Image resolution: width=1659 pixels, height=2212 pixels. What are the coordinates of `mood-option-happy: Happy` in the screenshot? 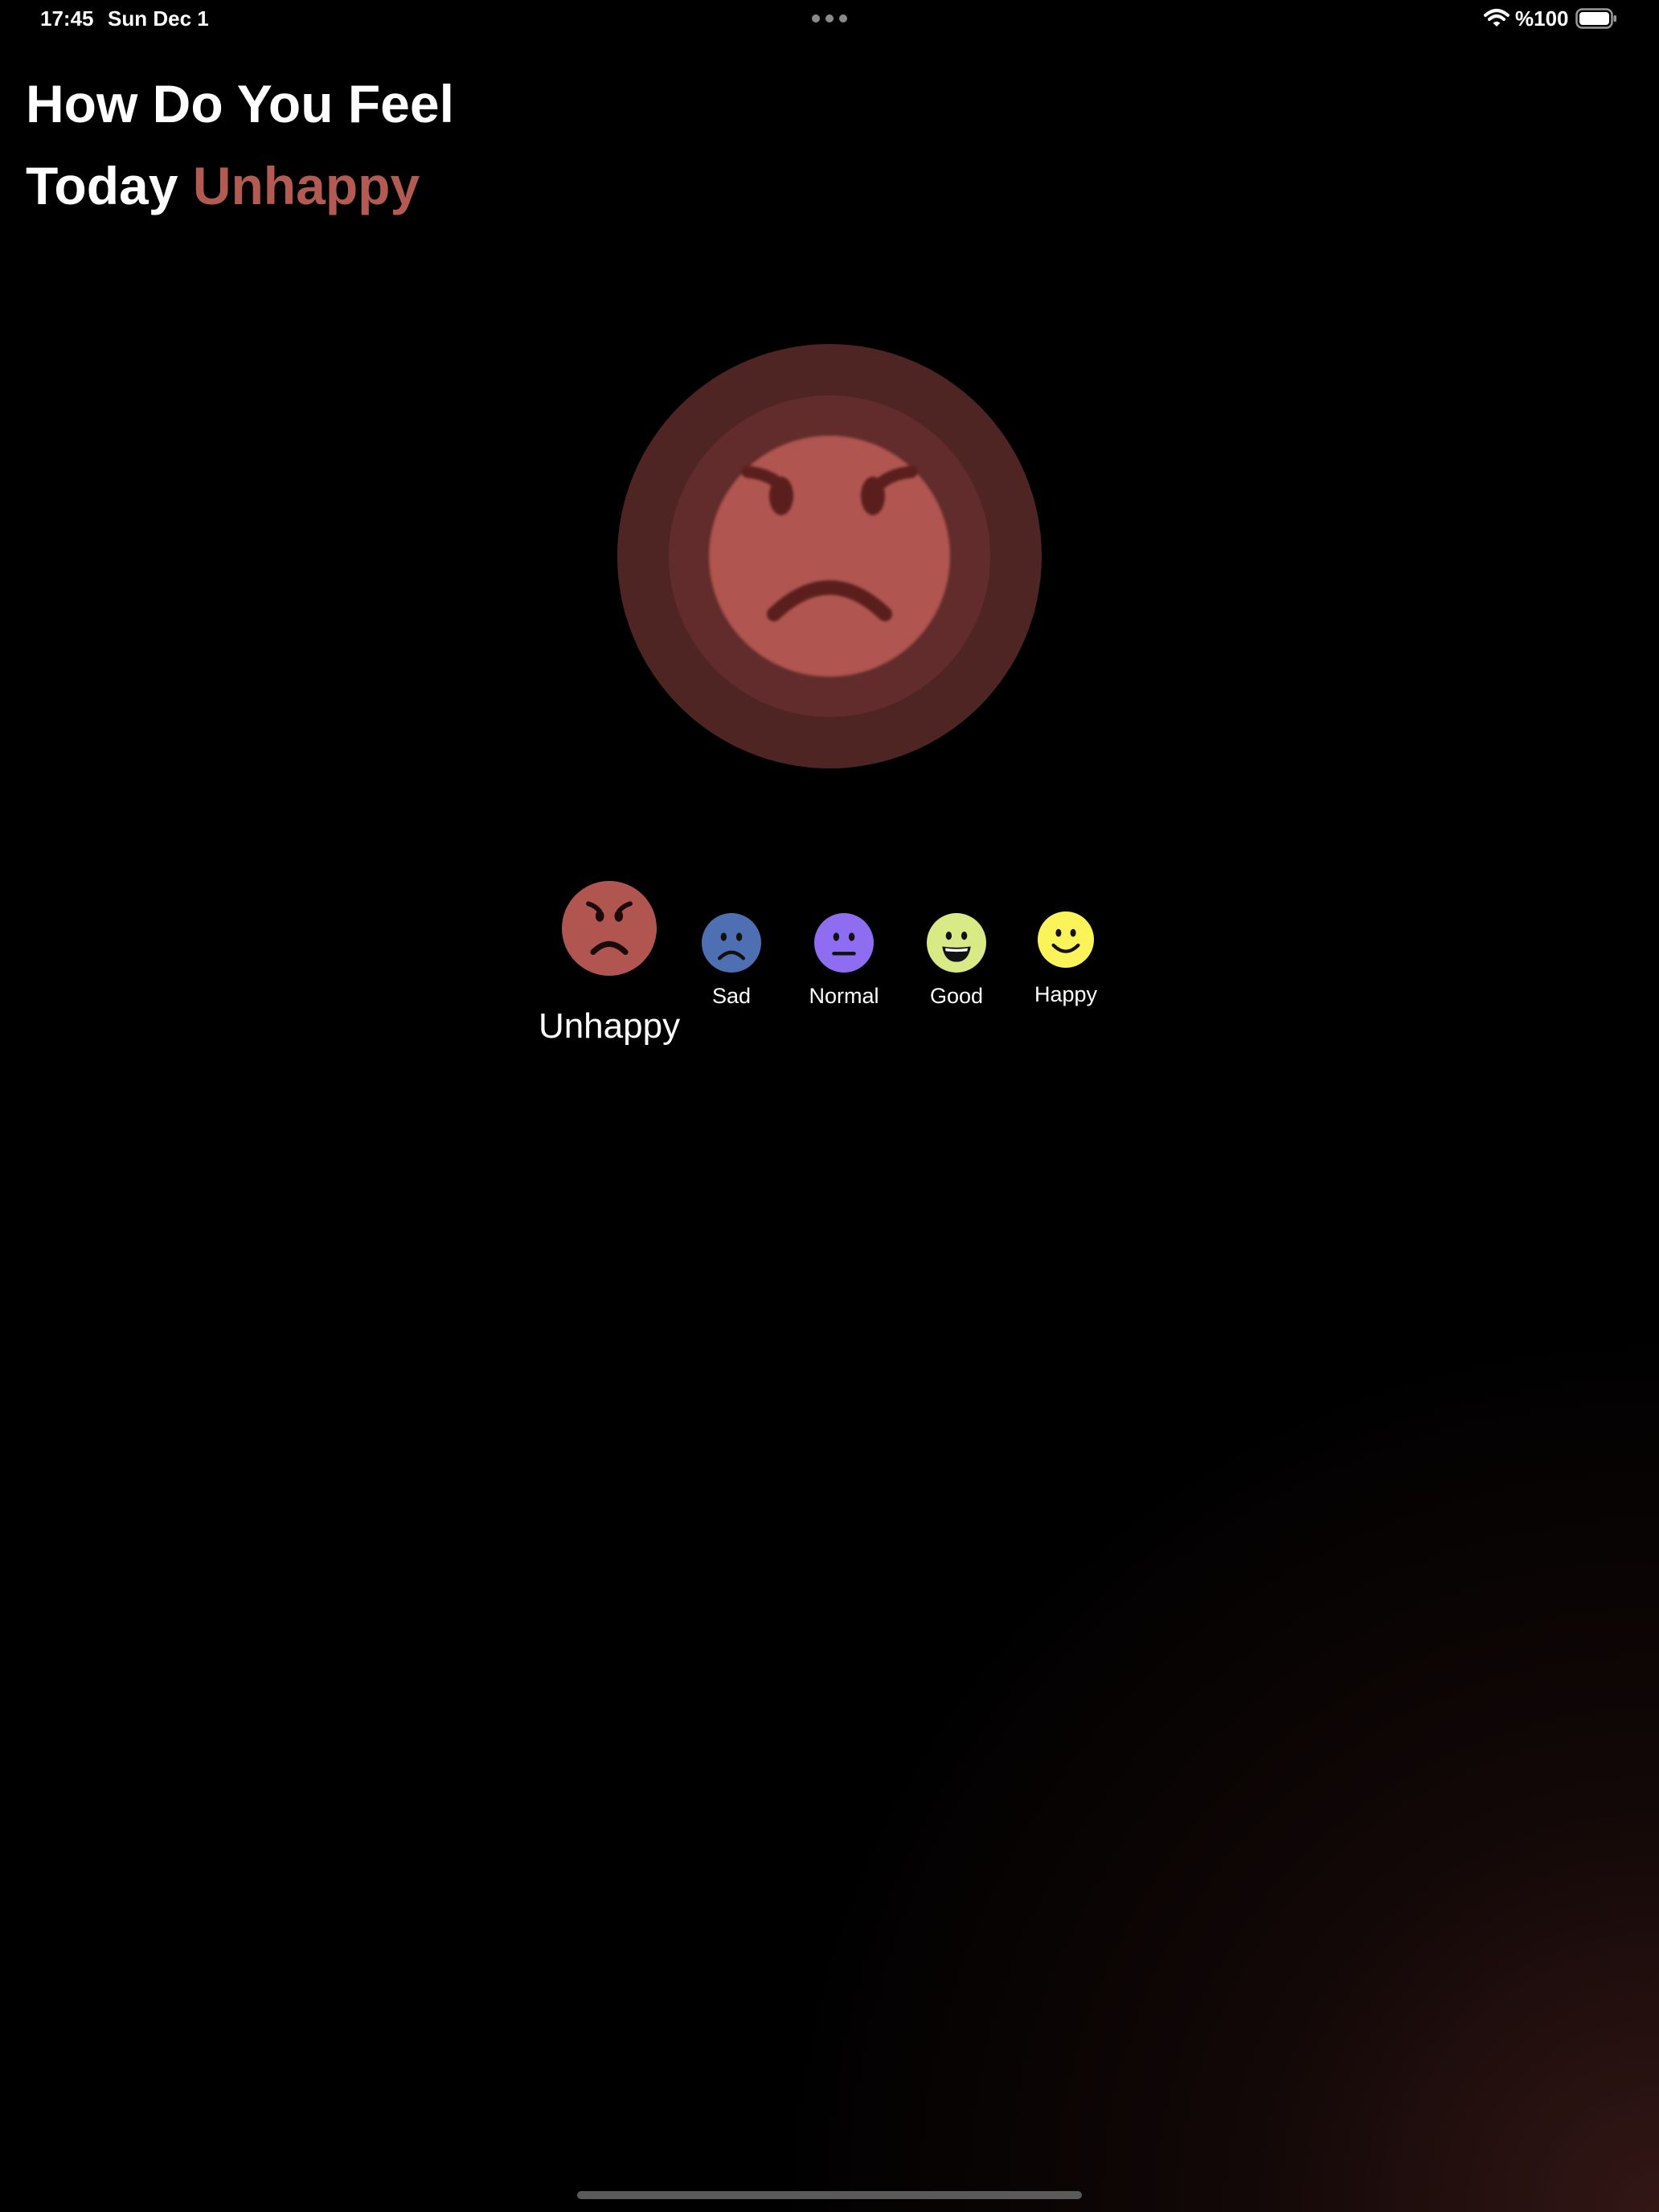 It's located at (1066, 959).